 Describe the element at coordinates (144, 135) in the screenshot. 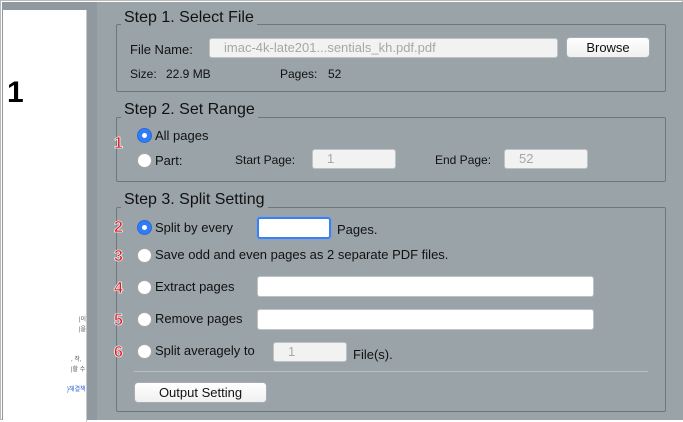

I see `all-pages-radio` at that location.